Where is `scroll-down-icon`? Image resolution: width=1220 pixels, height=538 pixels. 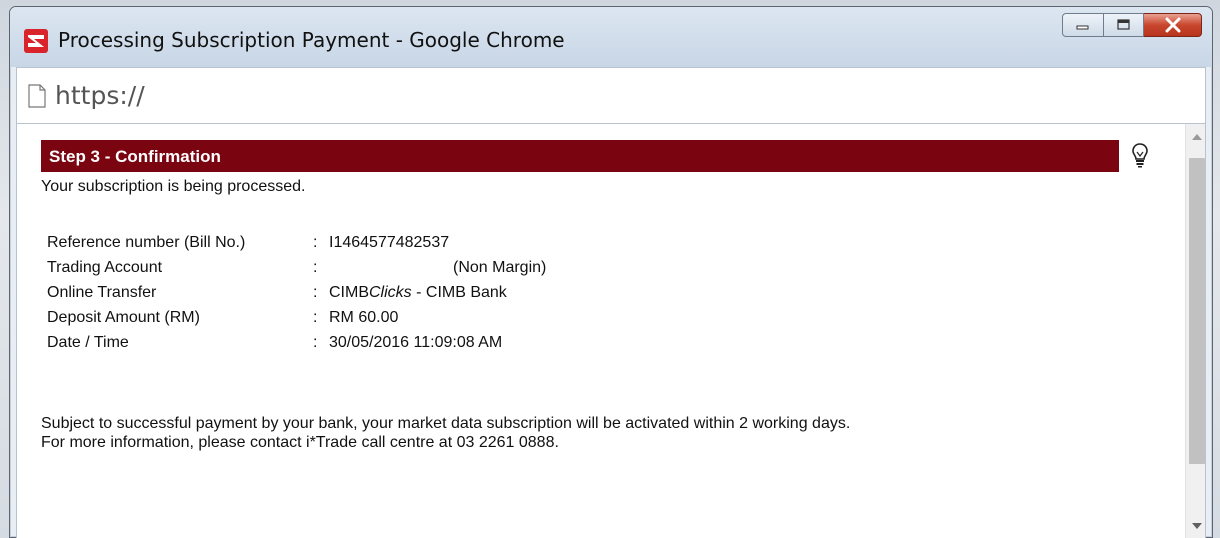 scroll-down-icon is located at coordinates (1197, 526).